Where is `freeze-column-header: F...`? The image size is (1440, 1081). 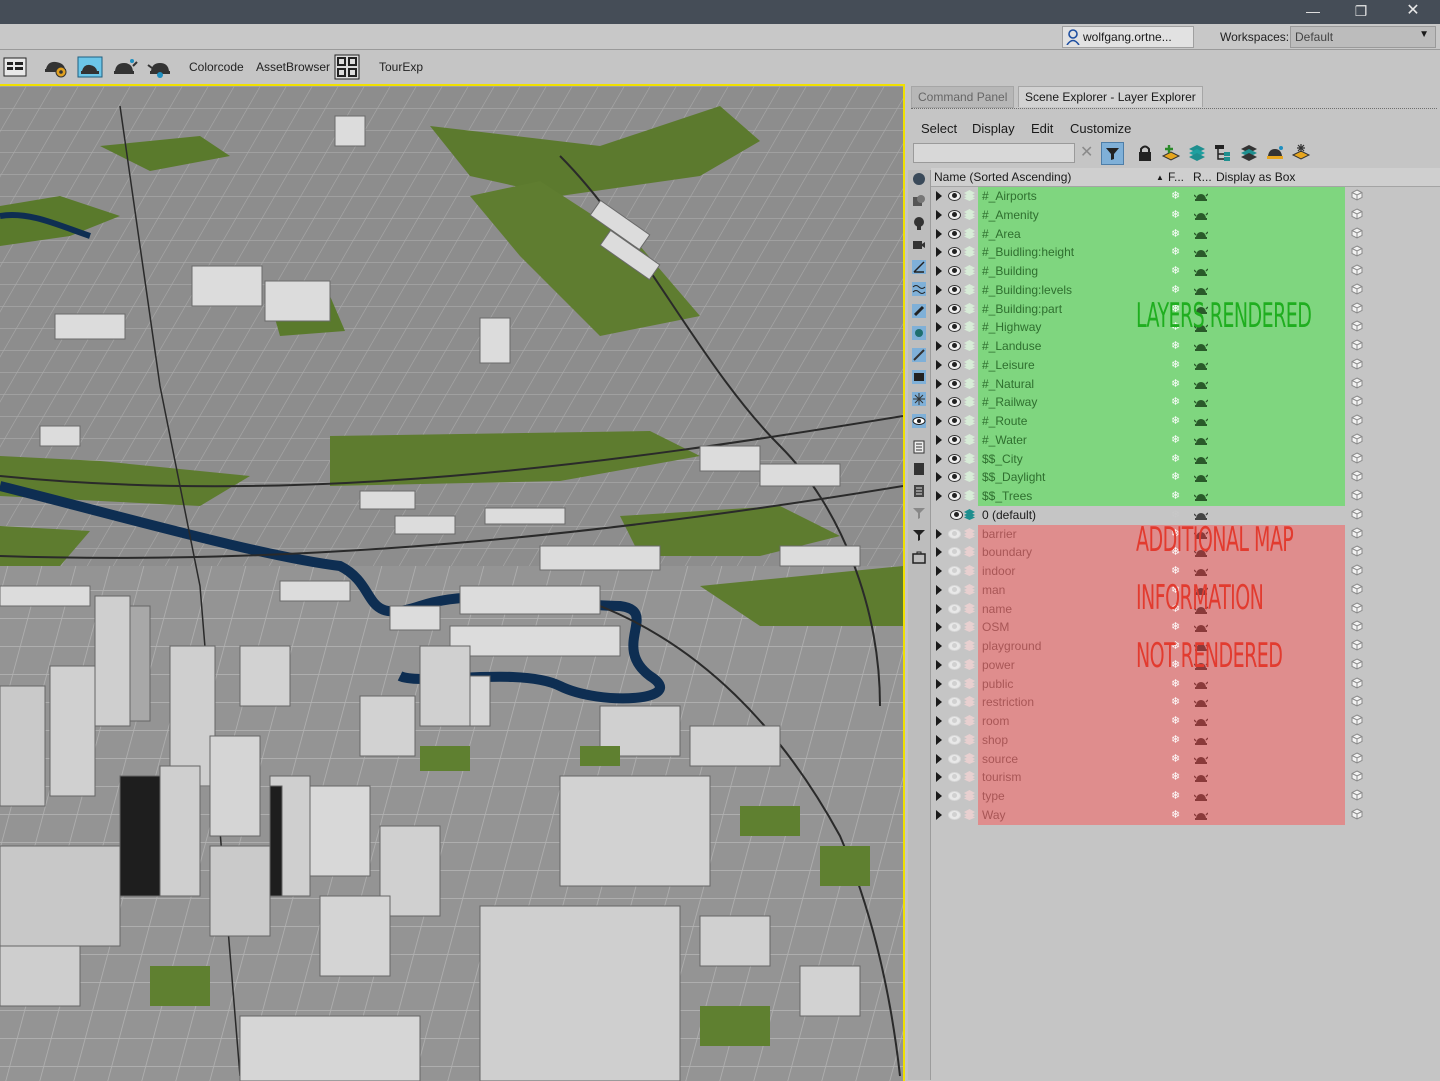 freeze-column-header: F... is located at coordinates (1176, 177).